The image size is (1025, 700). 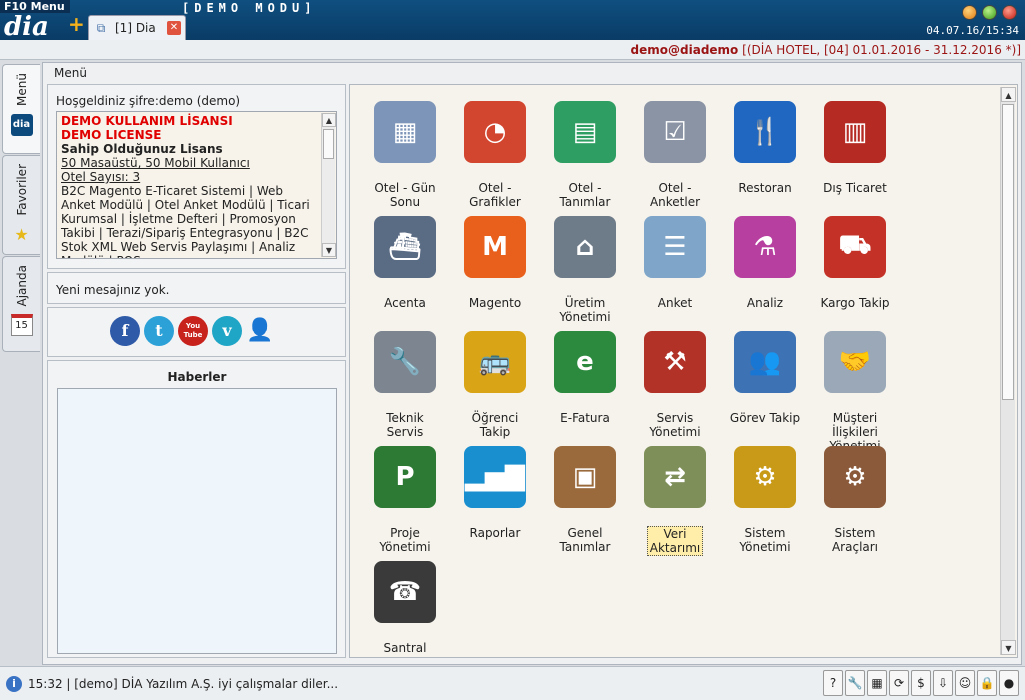 What do you see at coordinates (969, 12) in the screenshot?
I see `minimize-button` at bounding box center [969, 12].